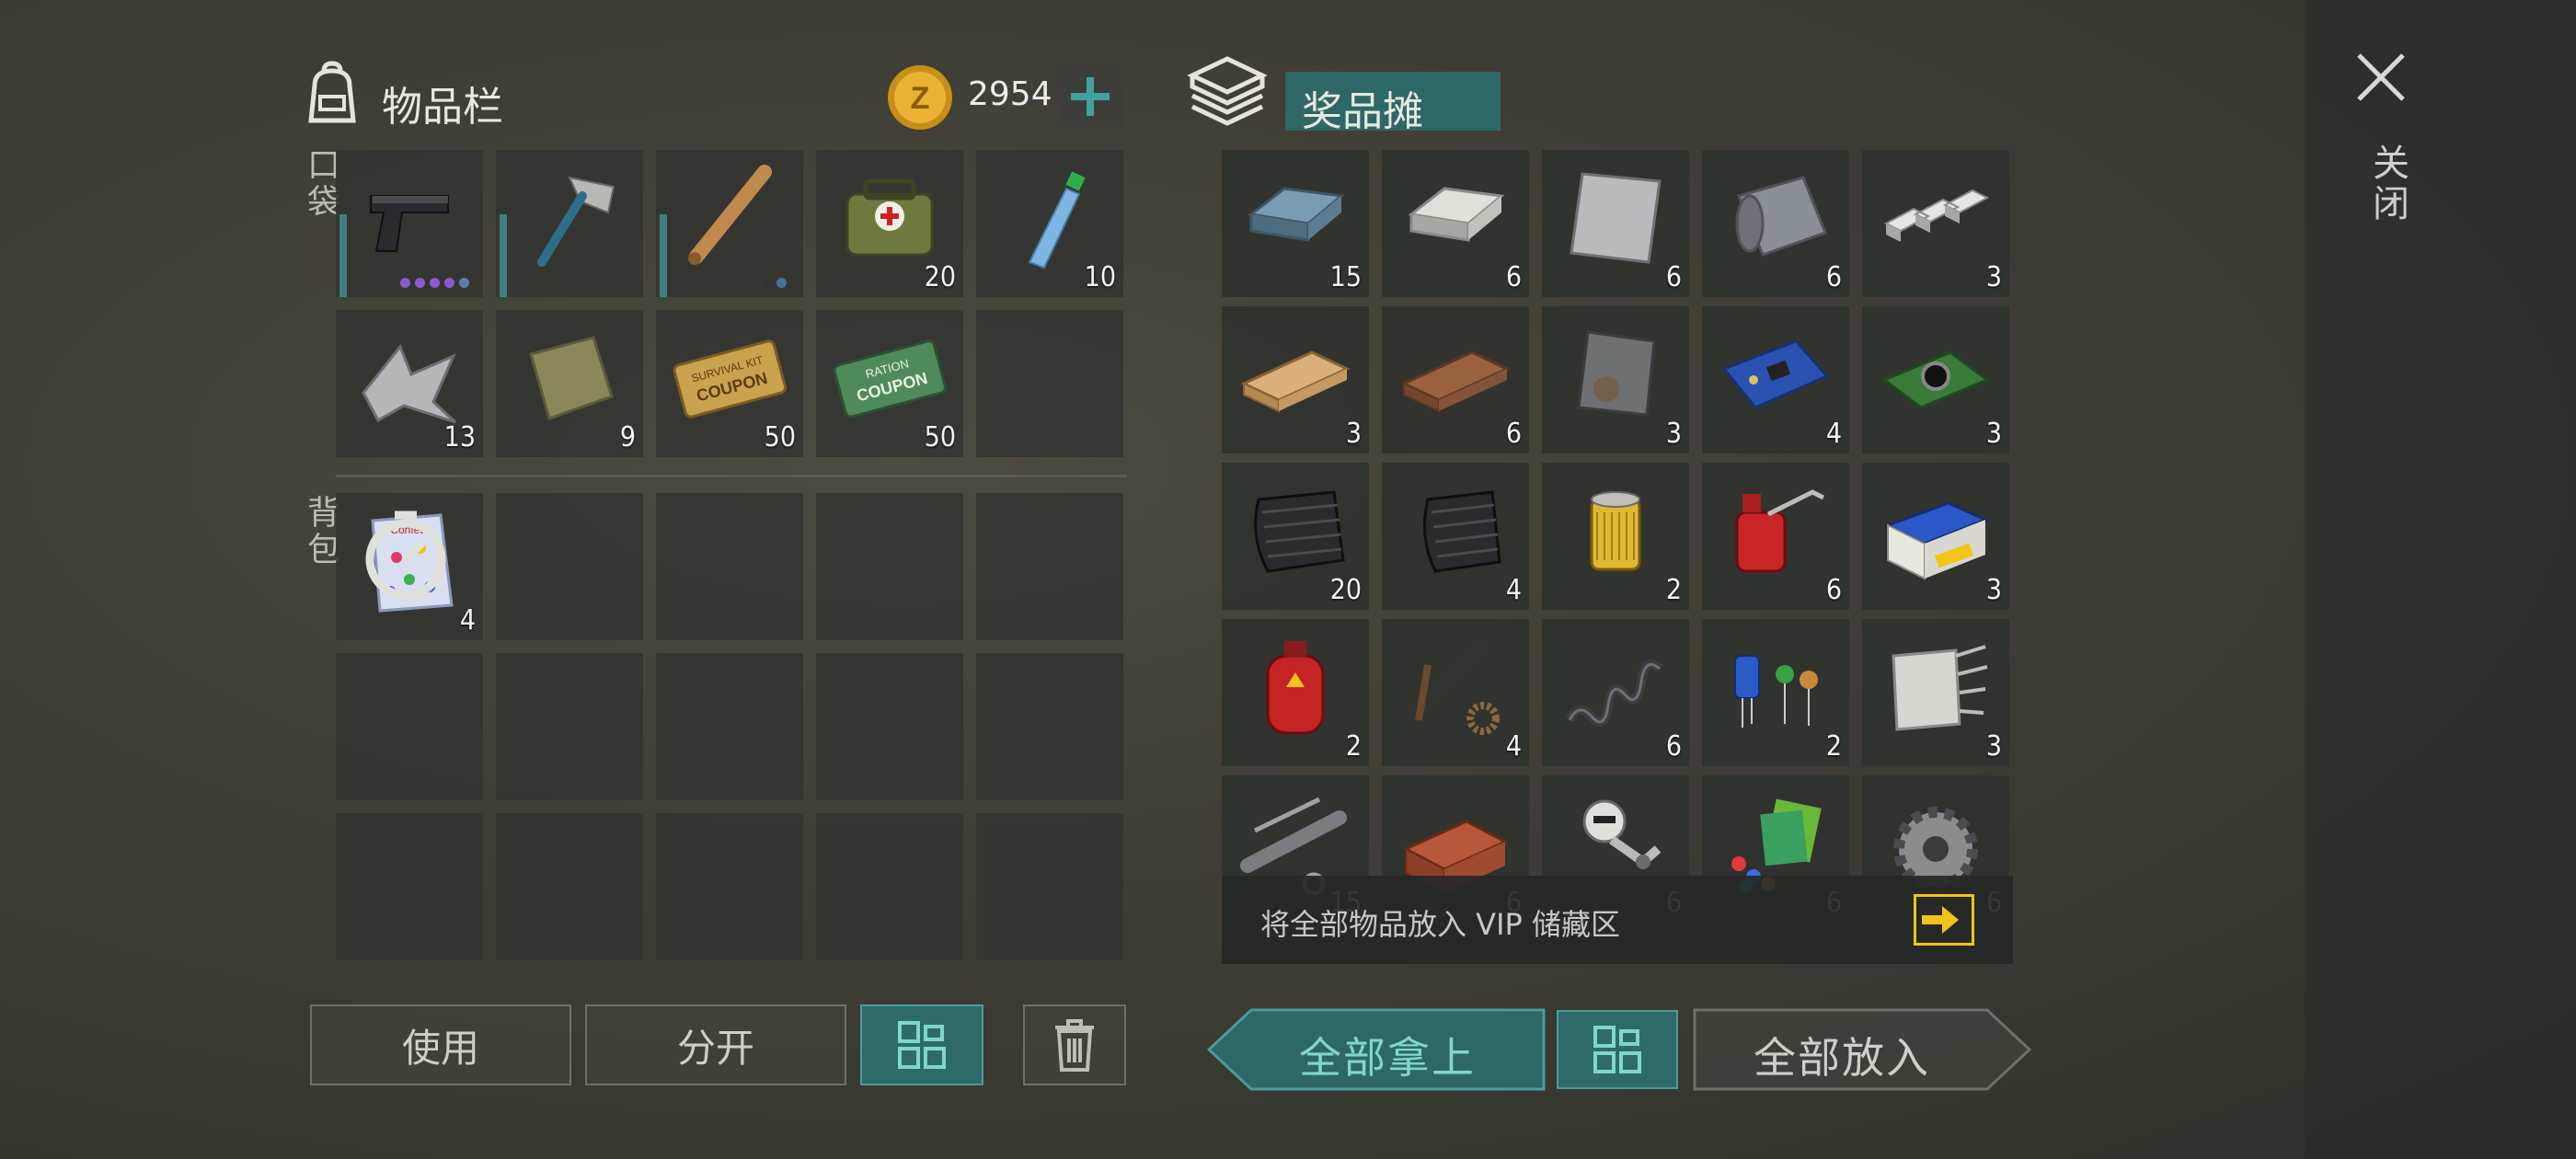  Describe the element at coordinates (940, 277) in the screenshot. I see `item-quantity: 20` at that location.